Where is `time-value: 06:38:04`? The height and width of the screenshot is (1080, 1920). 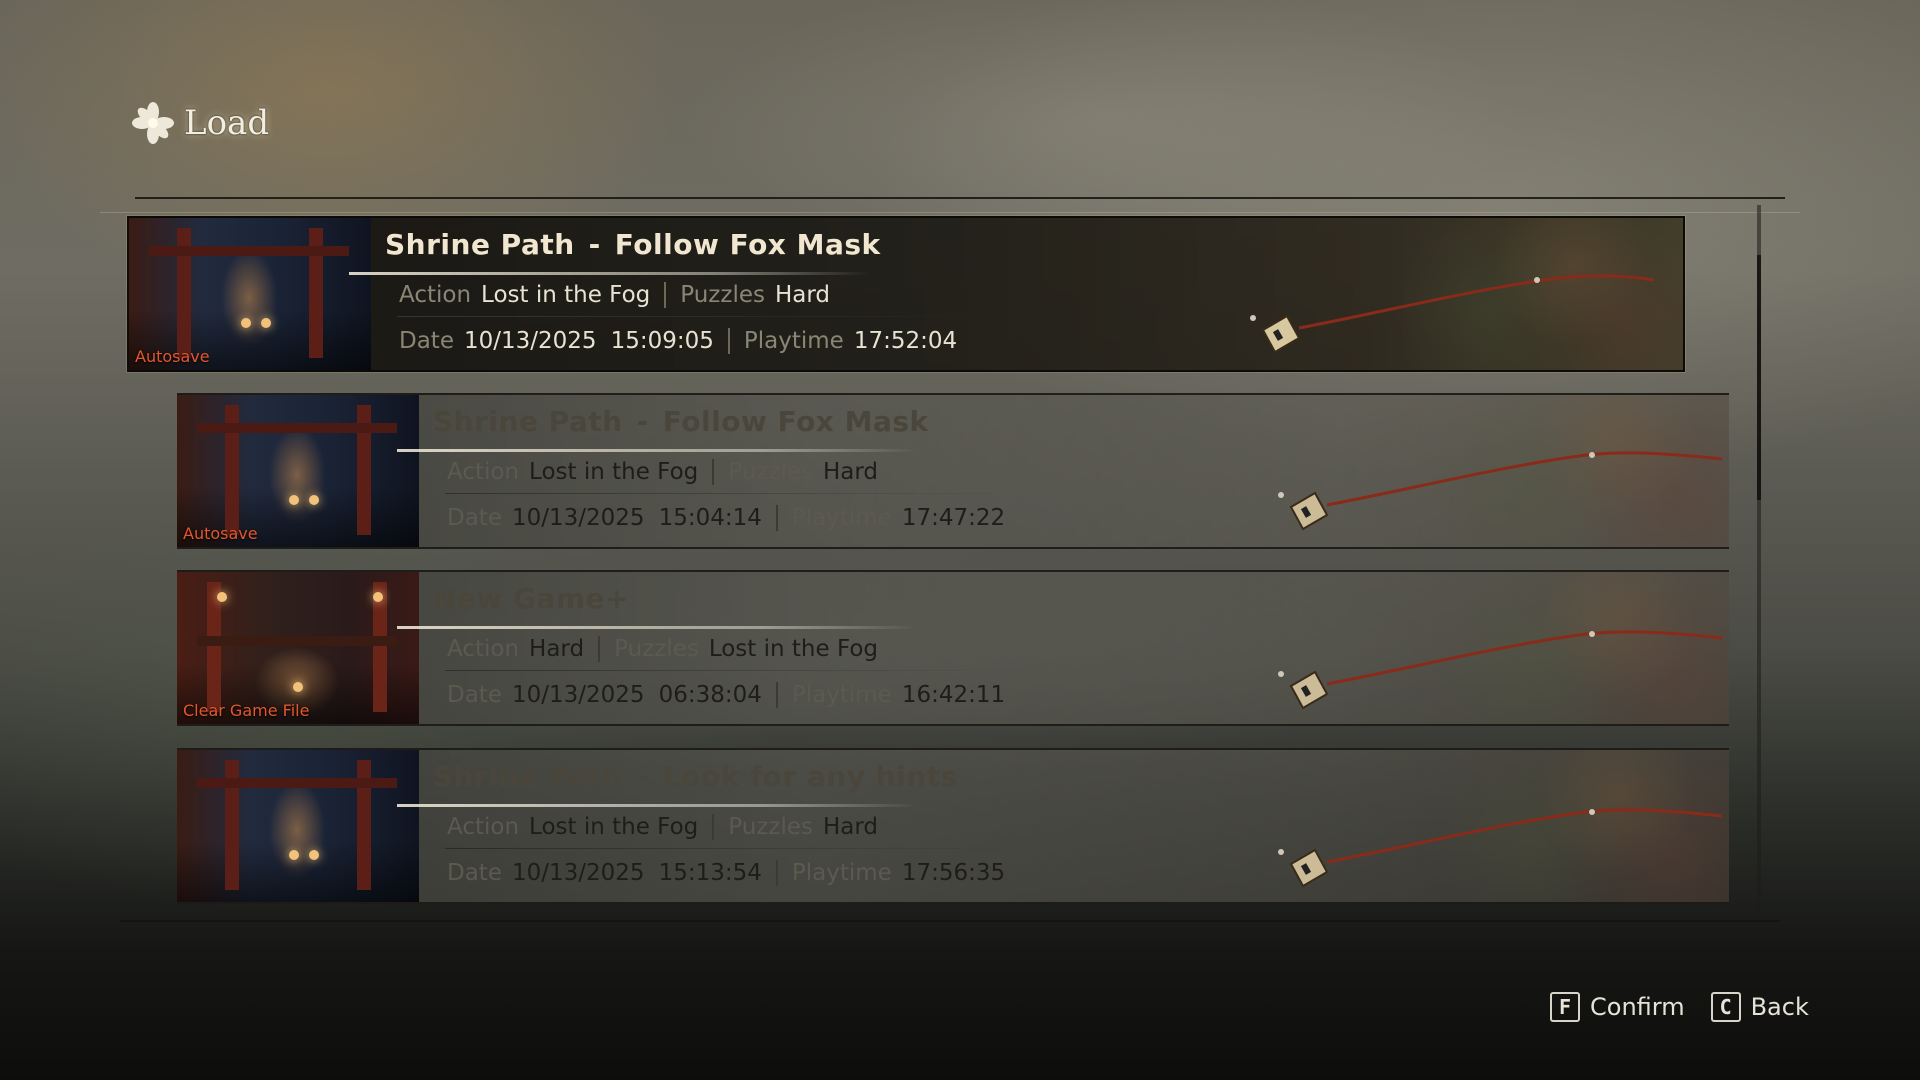
time-value: 06:38:04 is located at coordinates (710, 695).